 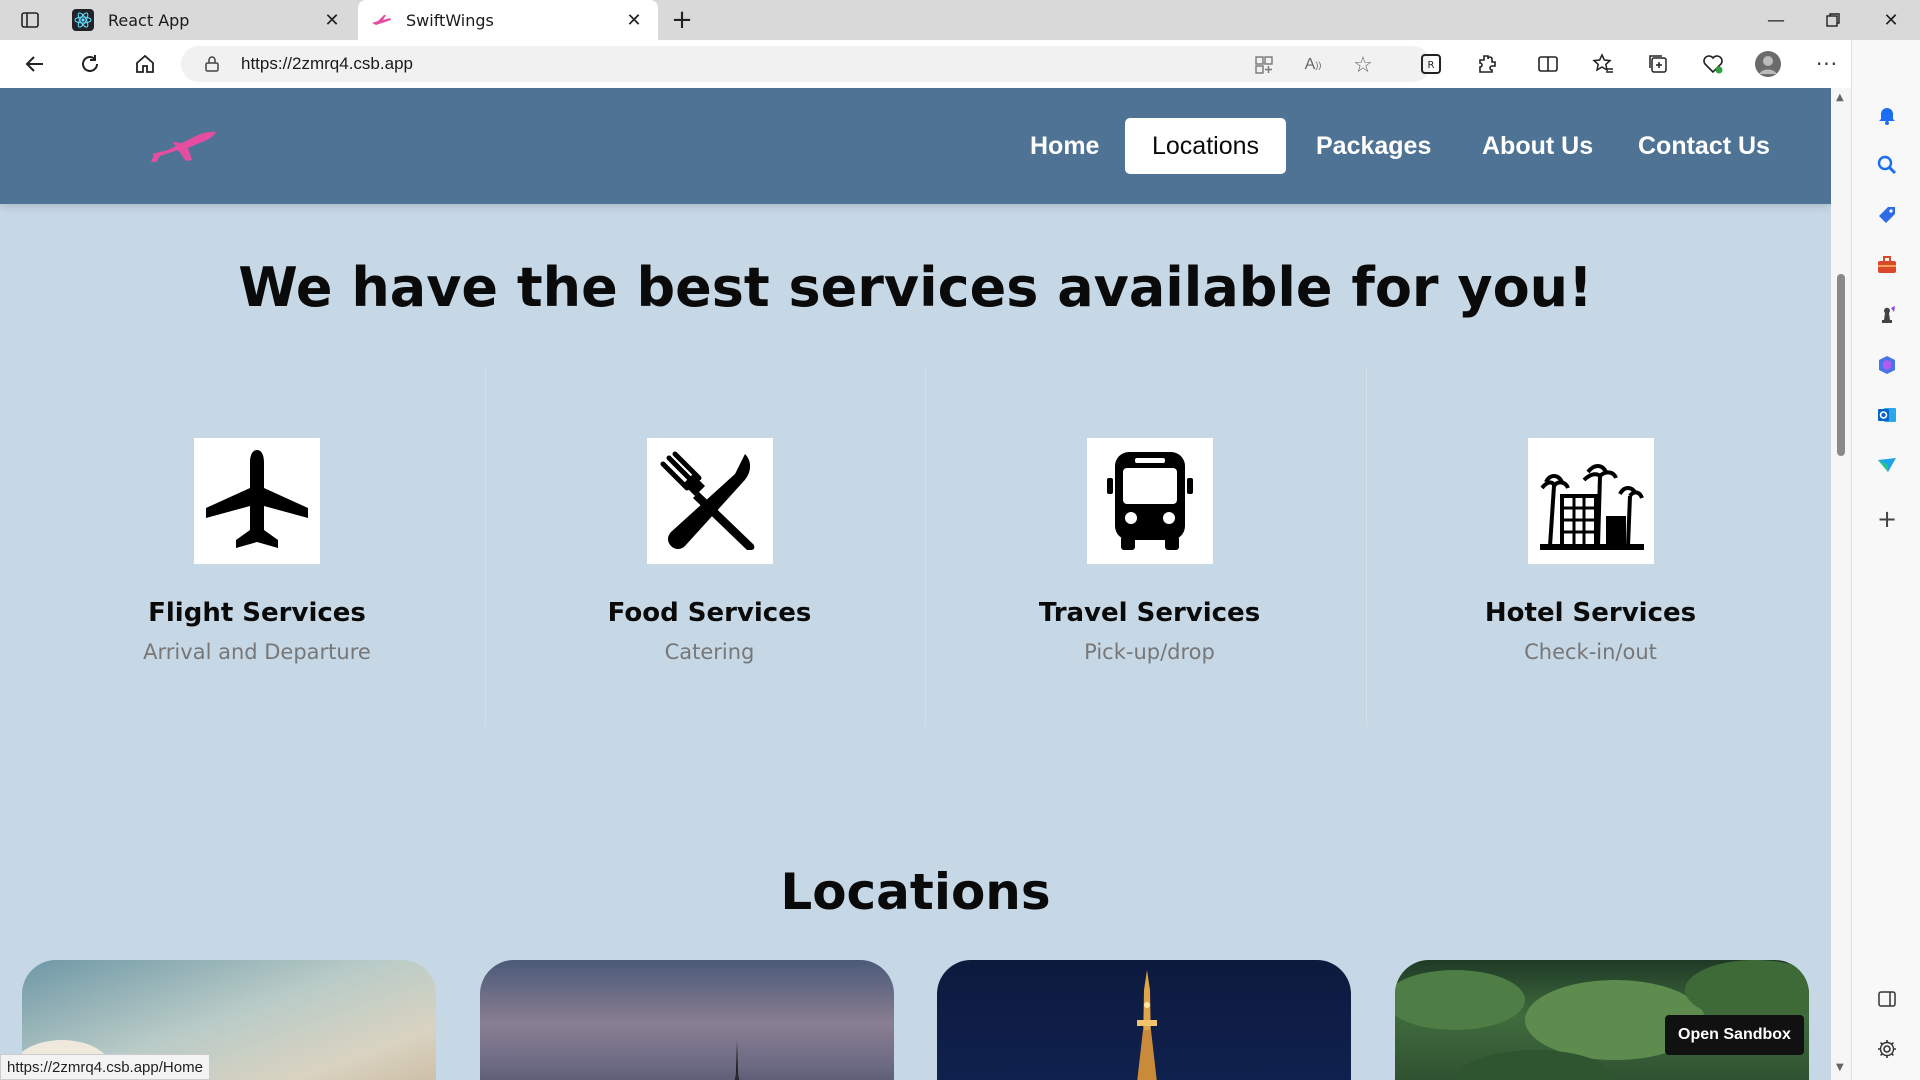 I want to click on tab-react-app: React App ✕, so click(x=208, y=20).